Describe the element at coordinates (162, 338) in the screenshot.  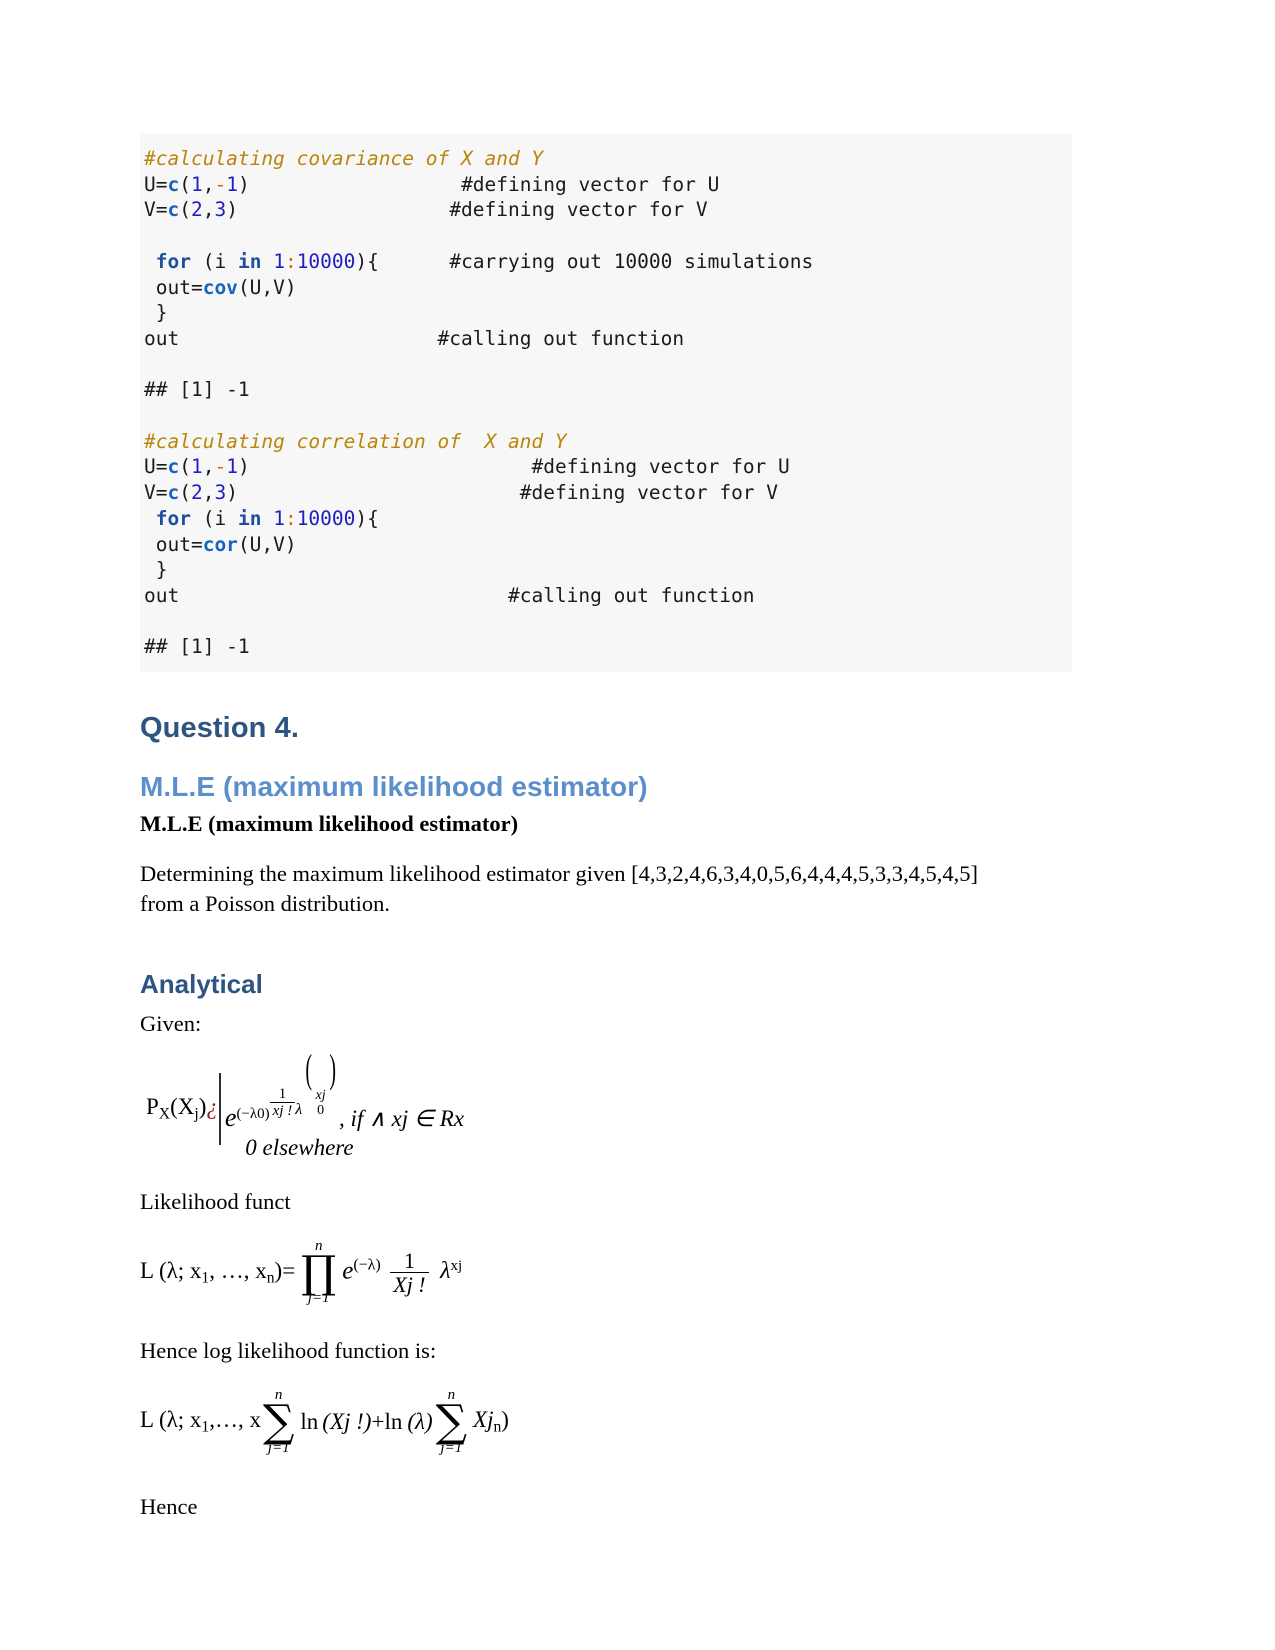
I see `code-token: out` at that location.